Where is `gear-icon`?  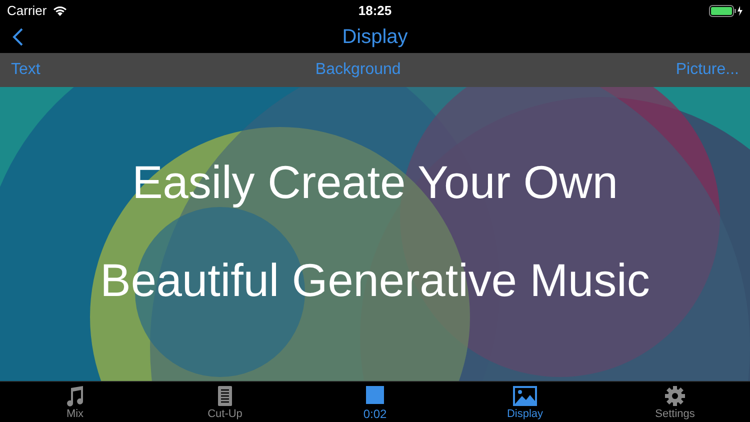
gear-icon is located at coordinates (675, 395).